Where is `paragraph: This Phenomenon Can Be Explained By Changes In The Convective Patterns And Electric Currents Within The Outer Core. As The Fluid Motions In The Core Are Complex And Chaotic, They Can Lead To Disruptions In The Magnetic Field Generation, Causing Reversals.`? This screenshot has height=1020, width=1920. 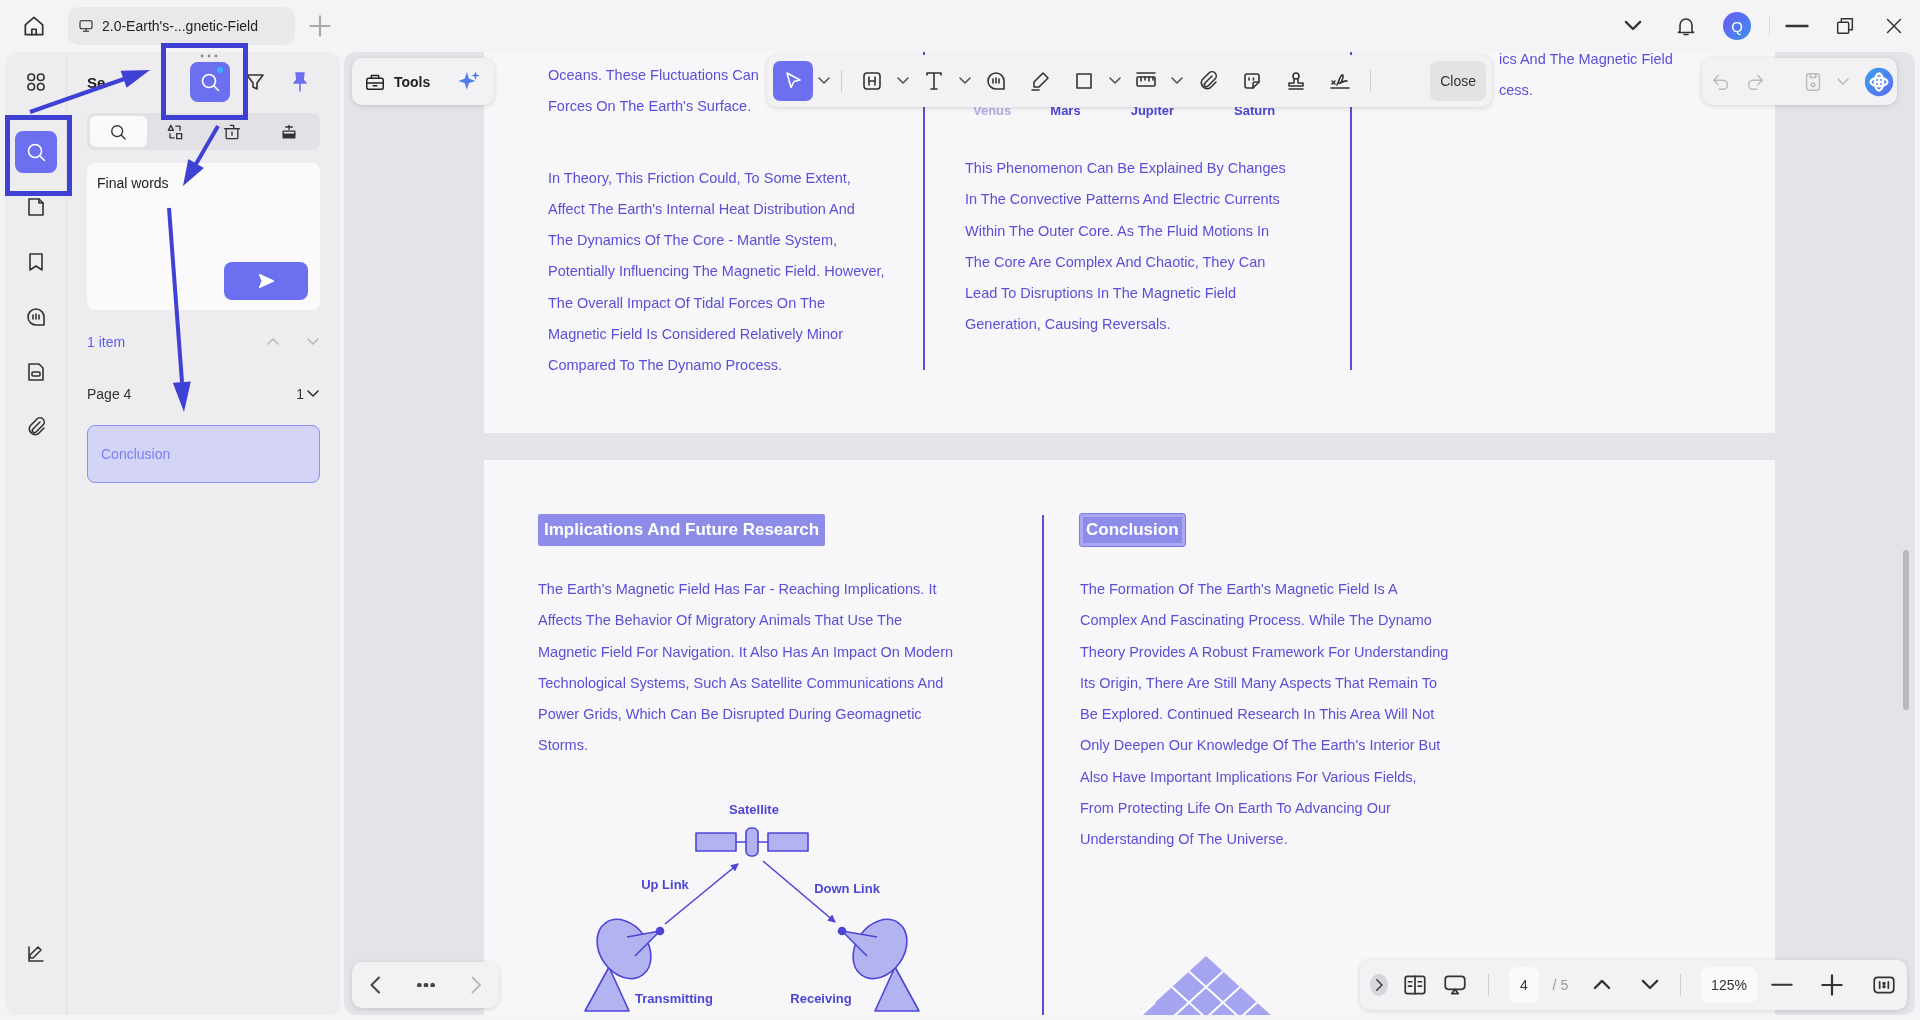 paragraph: This Phenomenon Can Be Explained By Changes In The Convective Patterns And Electric Currents Within The Outer Core. As The Fluid Motions In The Core Are Complex And Chaotic, They Can Lead To Disruptions In The Magnetic Field Generation, Causing Reversals. is located at coordinates (1125, 247).